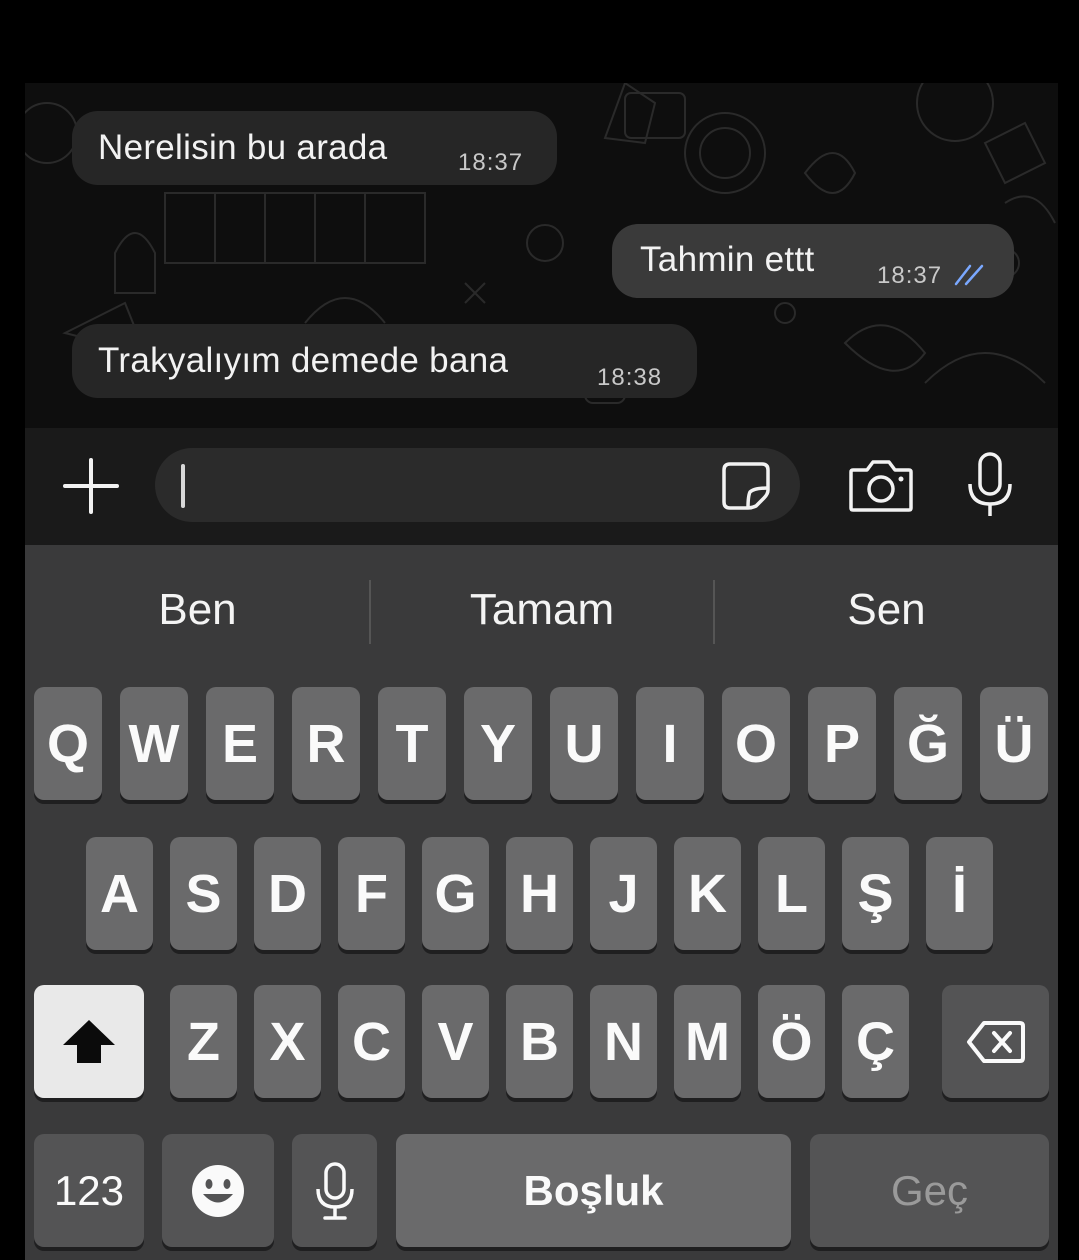 The image size is (1079, 1260). I want to click on message-bubble-incoming: Trakyalıyım demede bana 18:38, so click(384, 361).